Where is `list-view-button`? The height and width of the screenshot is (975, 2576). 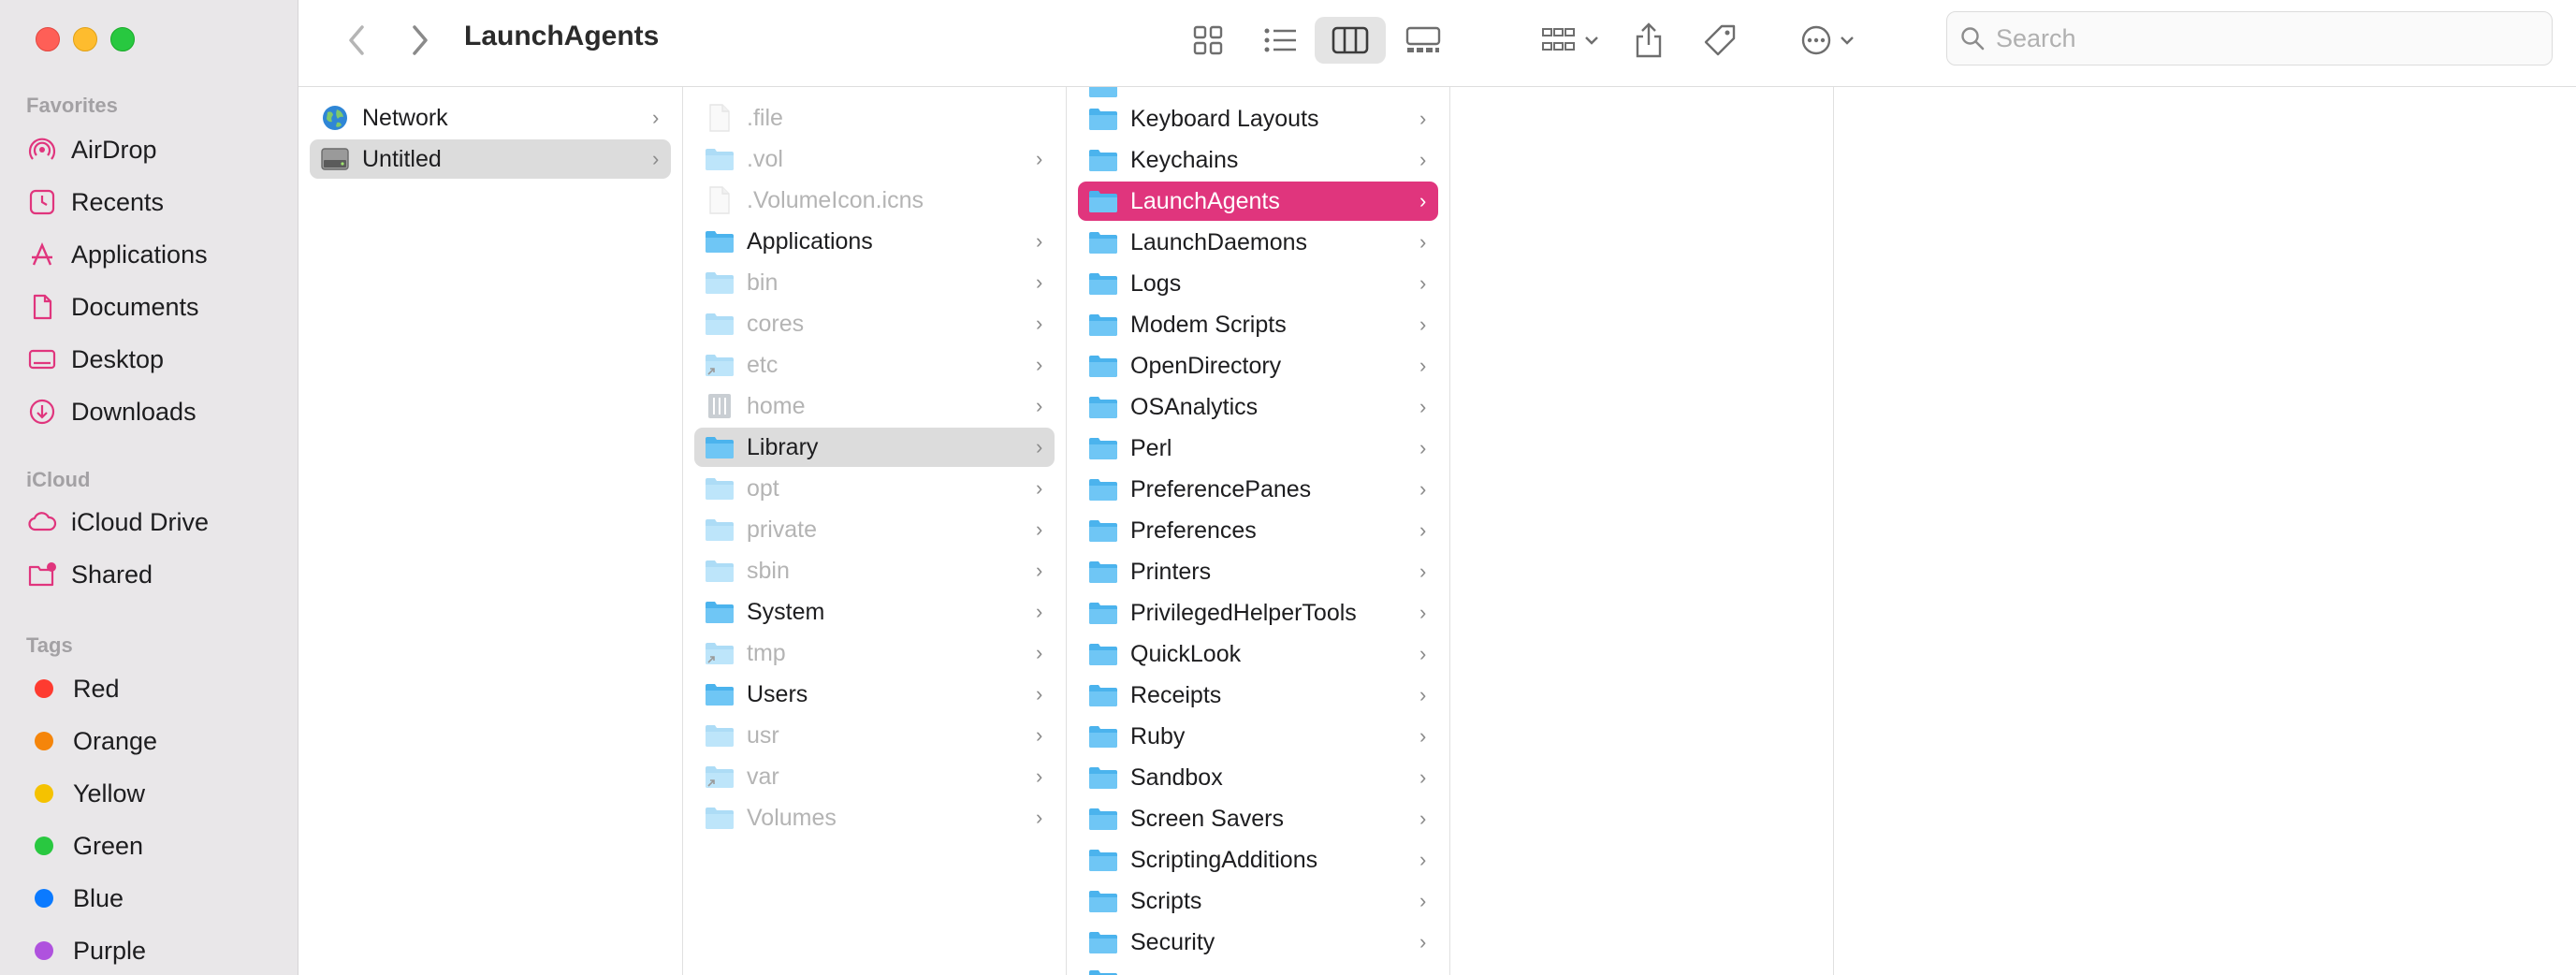
list-view-button is located at coordinates (1281, 40).